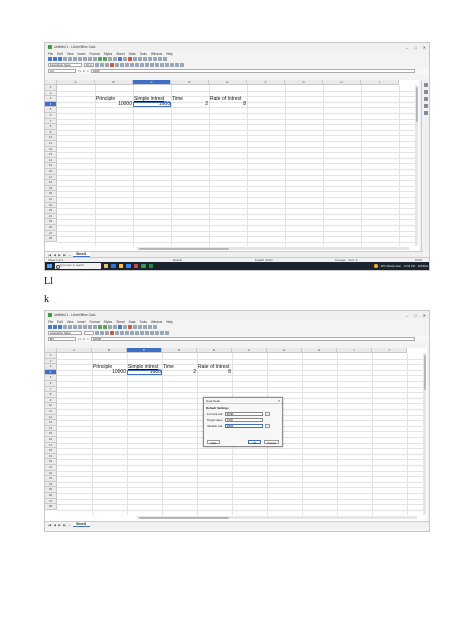 The width and height of the screenshot is (474, 632). What do you see at coordinates (75, 327) in the screenshot?
I see `cut-icon` at bounding box center [75, 327].